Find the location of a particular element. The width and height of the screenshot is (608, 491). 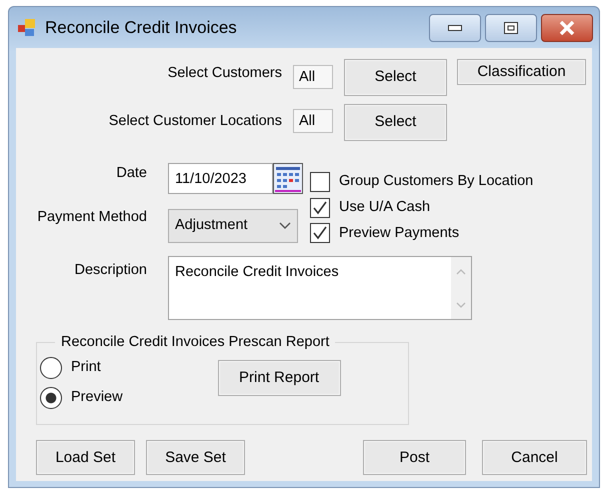

print-report-button: Print Report is located at coordinates (279, 378).